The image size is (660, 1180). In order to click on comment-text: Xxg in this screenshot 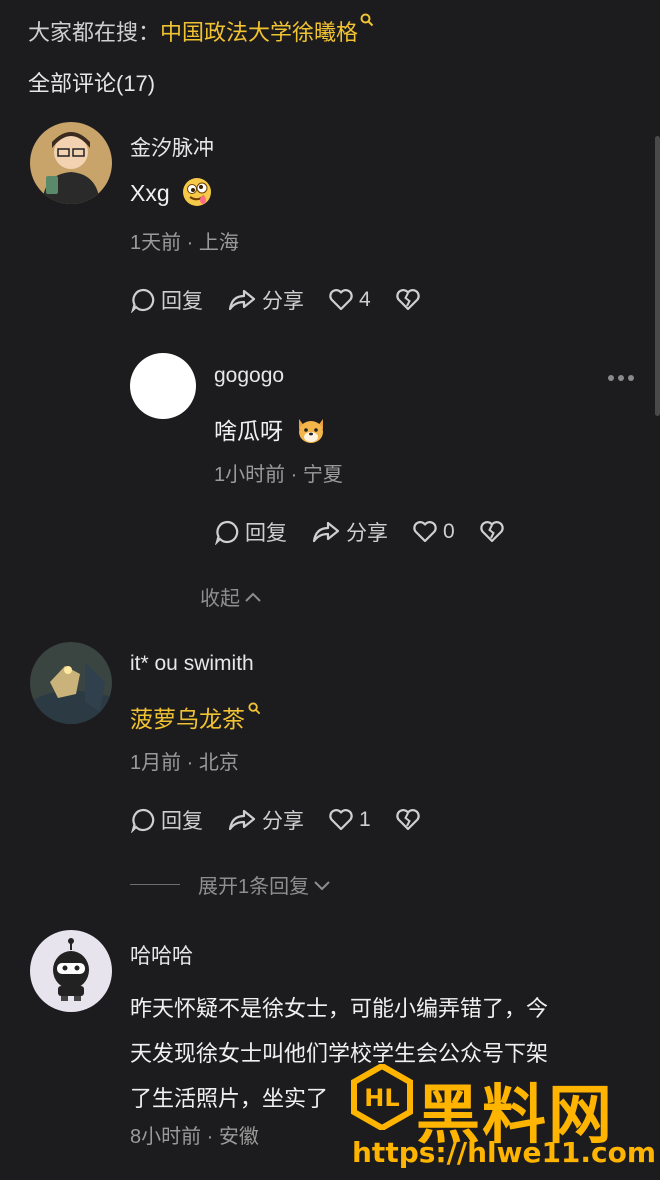, I will do `click(171, 192)`.